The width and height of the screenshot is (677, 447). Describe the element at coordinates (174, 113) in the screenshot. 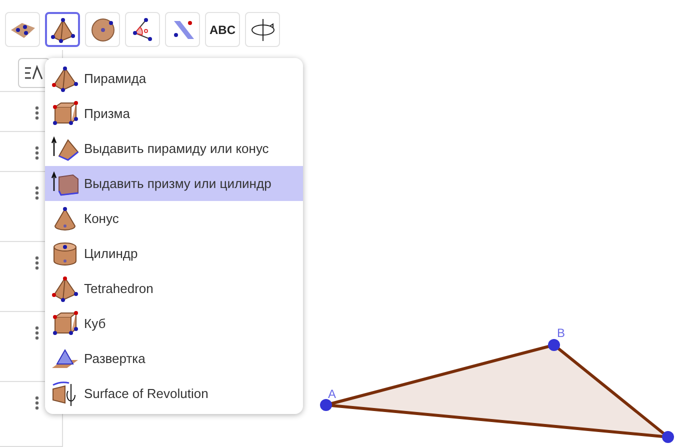

I see `menu-item: Призма` at that location.